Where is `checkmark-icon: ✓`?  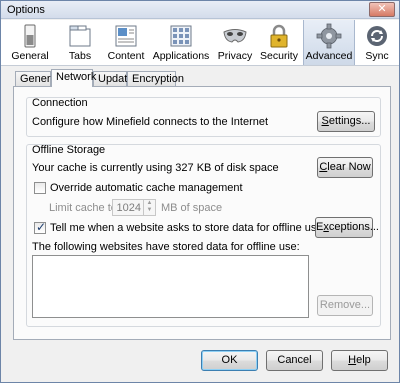
checkmark-icon: ✓ is located at coordinates (41, 227).